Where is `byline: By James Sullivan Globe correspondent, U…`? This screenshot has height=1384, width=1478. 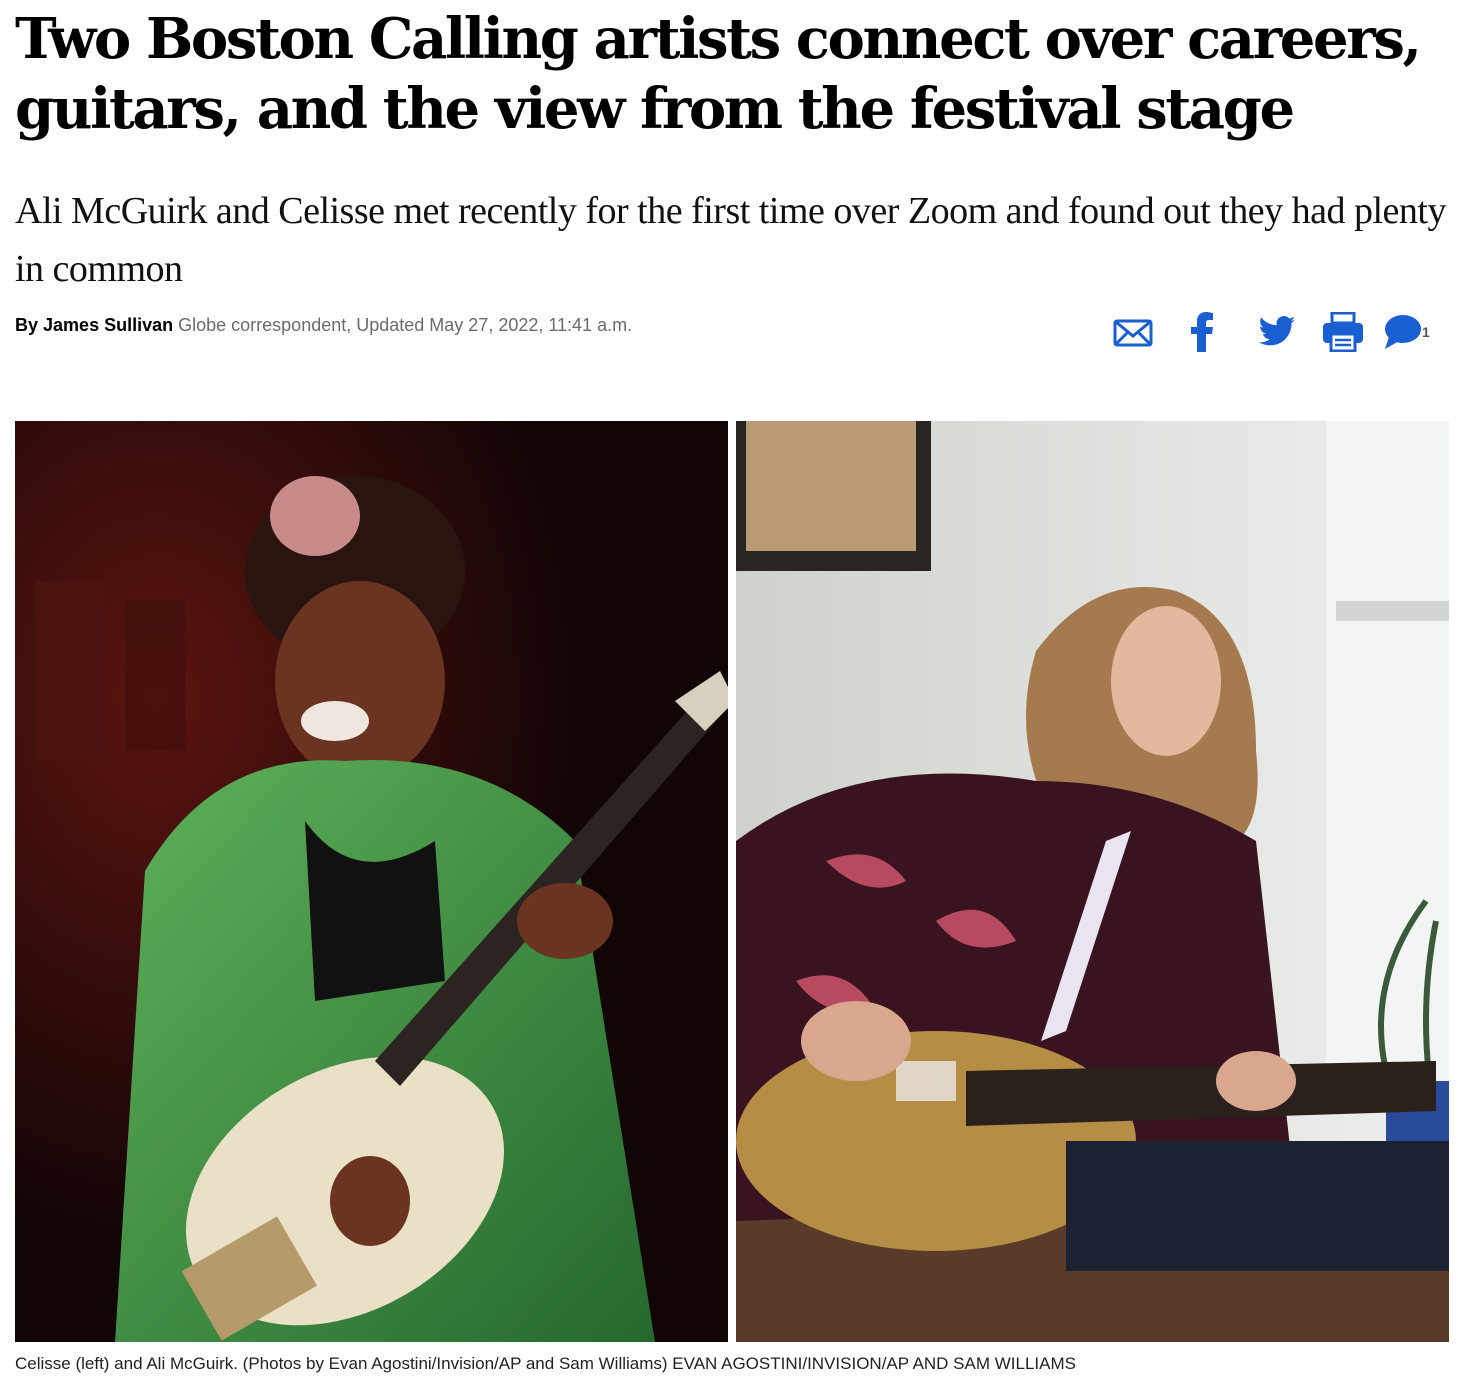
byline: By James Sullivan Globe correspondent, U… is located at coordinates (323, 325).